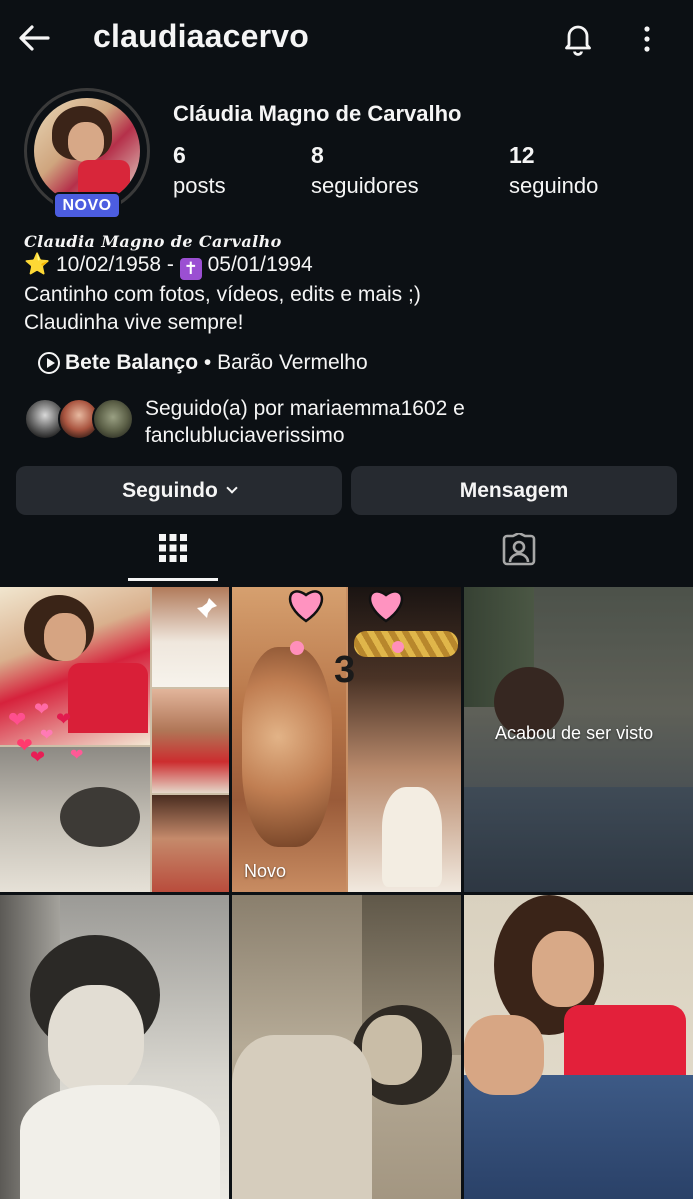  I want to click on play-circle-icon, so click(49, 363).